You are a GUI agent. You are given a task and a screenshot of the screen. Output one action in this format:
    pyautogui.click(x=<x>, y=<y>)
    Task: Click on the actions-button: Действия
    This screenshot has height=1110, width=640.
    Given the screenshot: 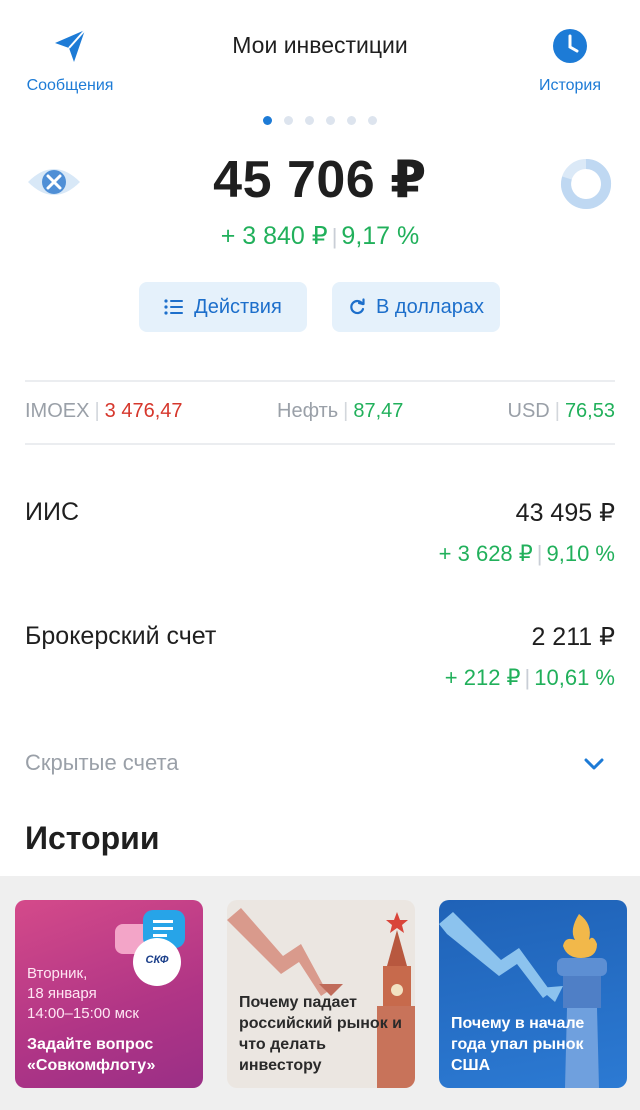 What is the action you would take?
    pyautogui.click(x=223, y=307)
    